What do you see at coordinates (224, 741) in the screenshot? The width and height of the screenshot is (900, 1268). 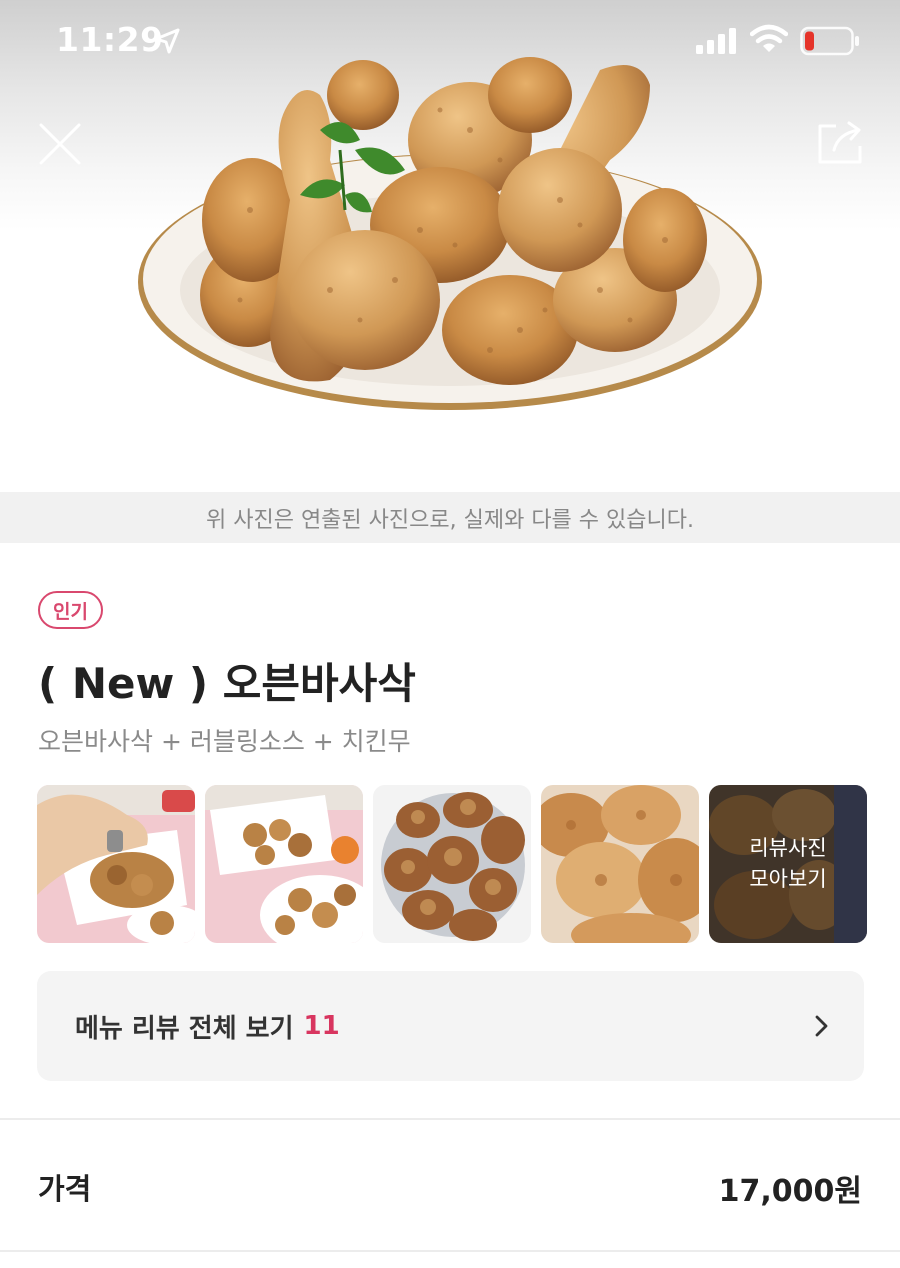 I see `menu-description: 오븐바사삭 + 러블링소스 + 치킨무` at bounding box center [224, 741].